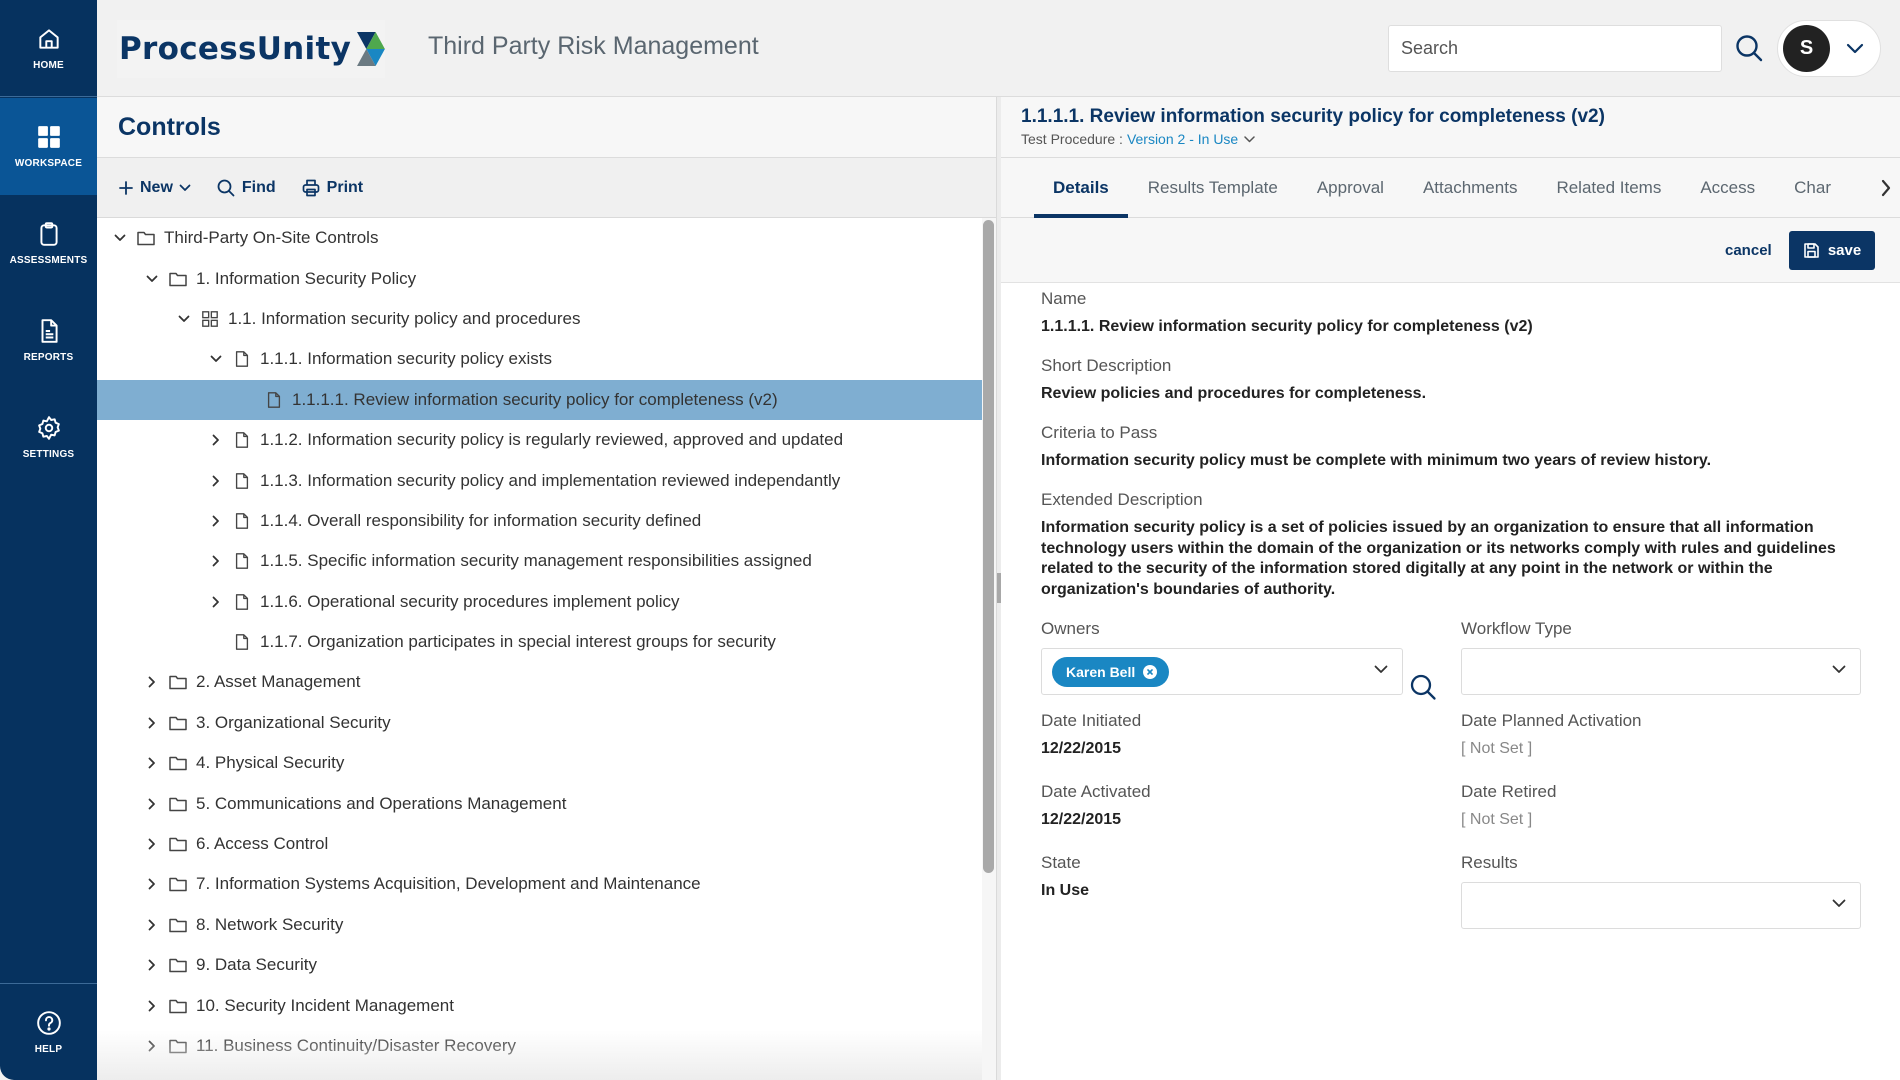 The image size is (1900, 1080). I want to click on grid-icon, so click(210, 319).